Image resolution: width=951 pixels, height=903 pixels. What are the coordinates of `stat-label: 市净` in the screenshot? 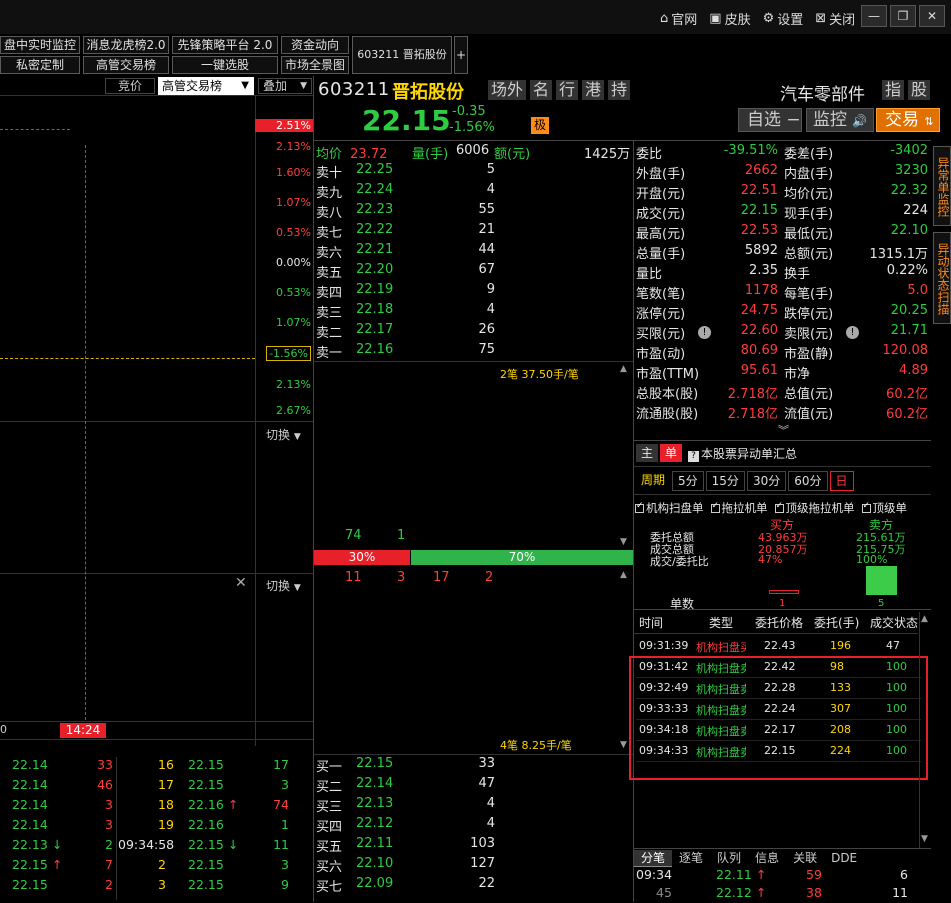 It's located at (797, 374).